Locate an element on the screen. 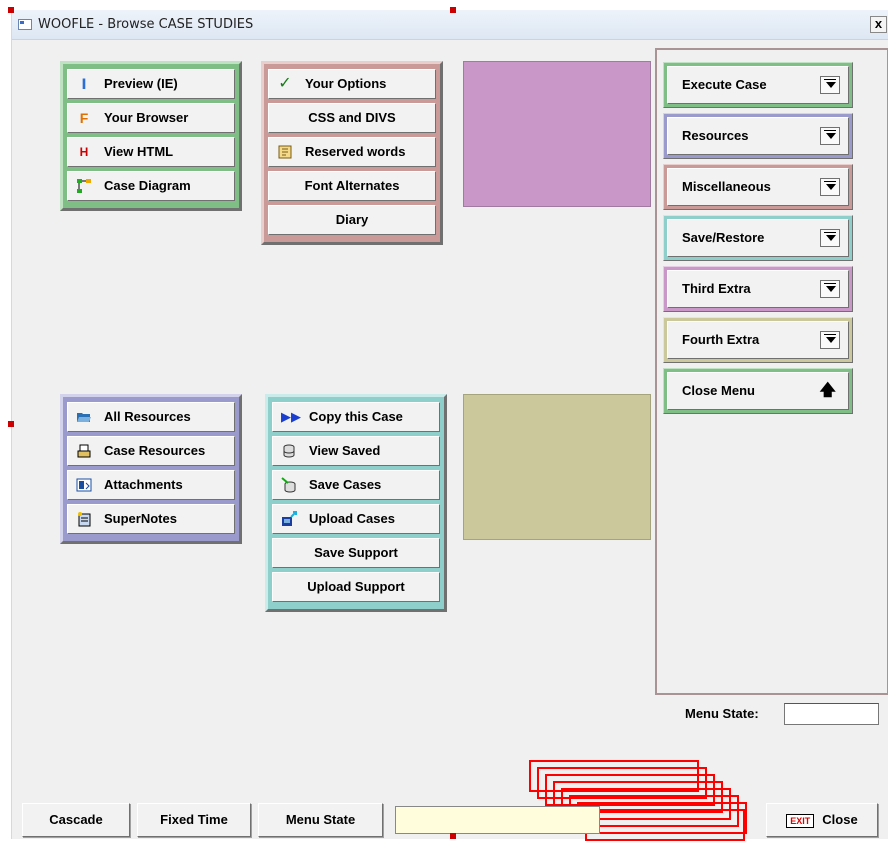 The image size is (888, 849). upload-support-button: Upload Support is located at coordinates (356, 587).